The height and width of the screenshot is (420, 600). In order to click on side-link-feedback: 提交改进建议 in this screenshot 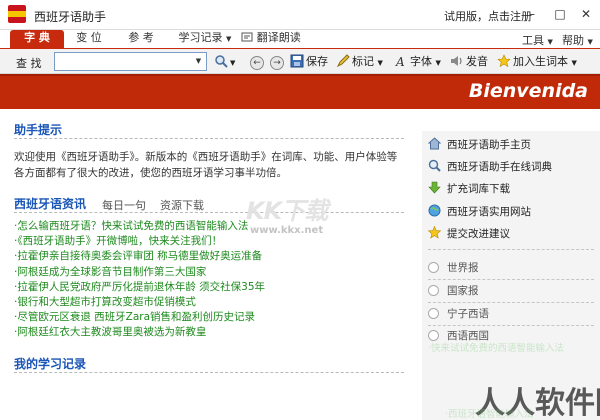, I will do `click(469, 234)`.